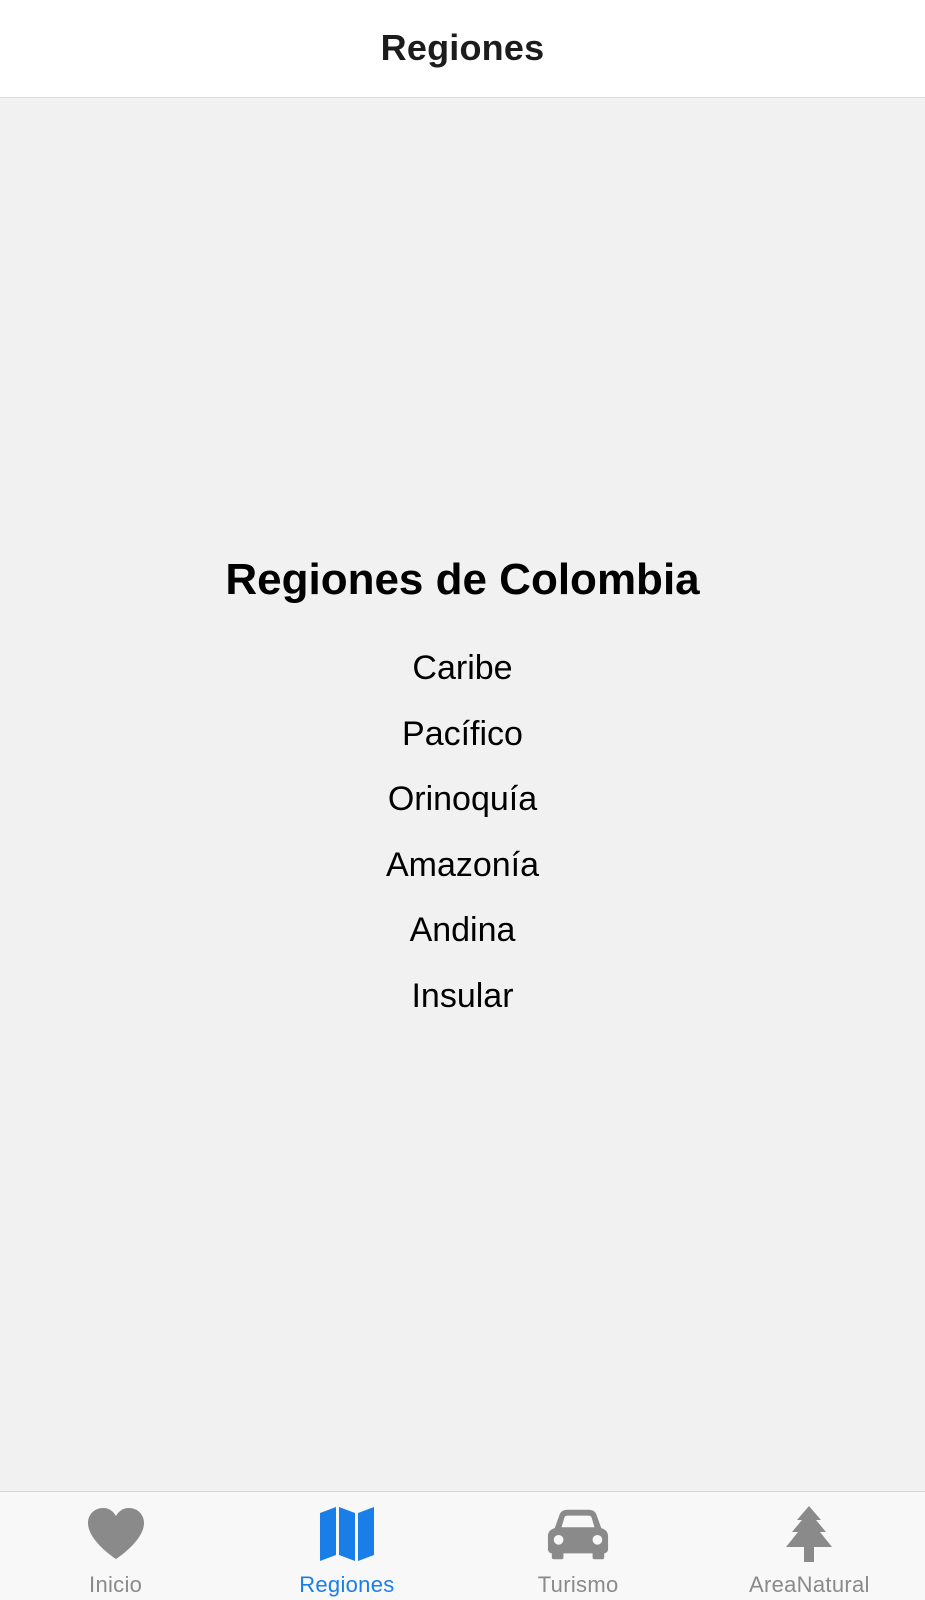  I want to click on tab-areanatural: AreaNatural, so click(809, 1546).